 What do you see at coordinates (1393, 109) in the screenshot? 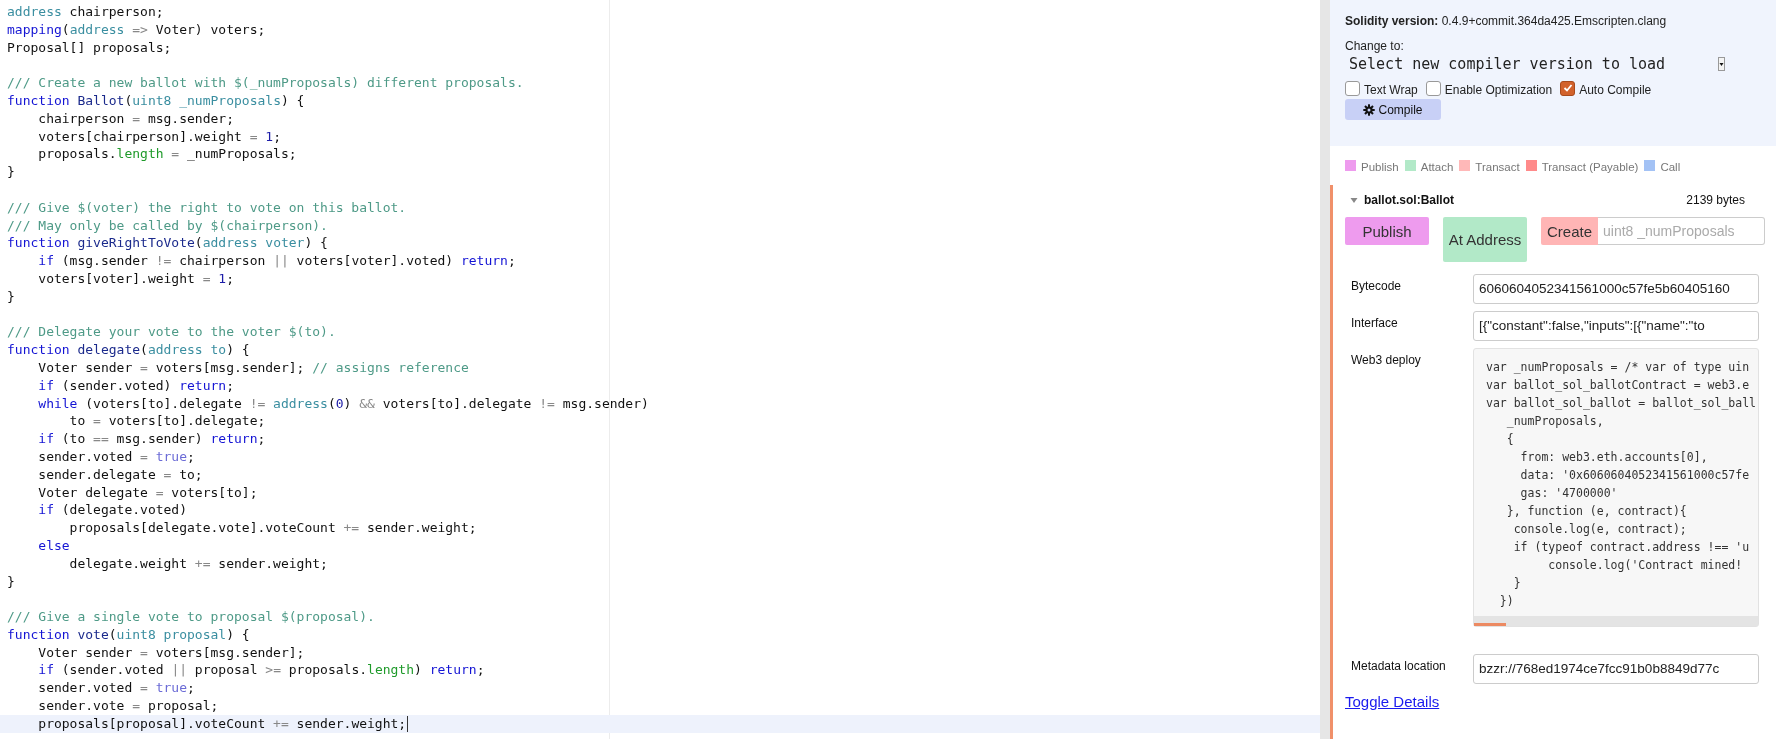
I see `compile-button: Compile` at bounding box center [1393, 109].